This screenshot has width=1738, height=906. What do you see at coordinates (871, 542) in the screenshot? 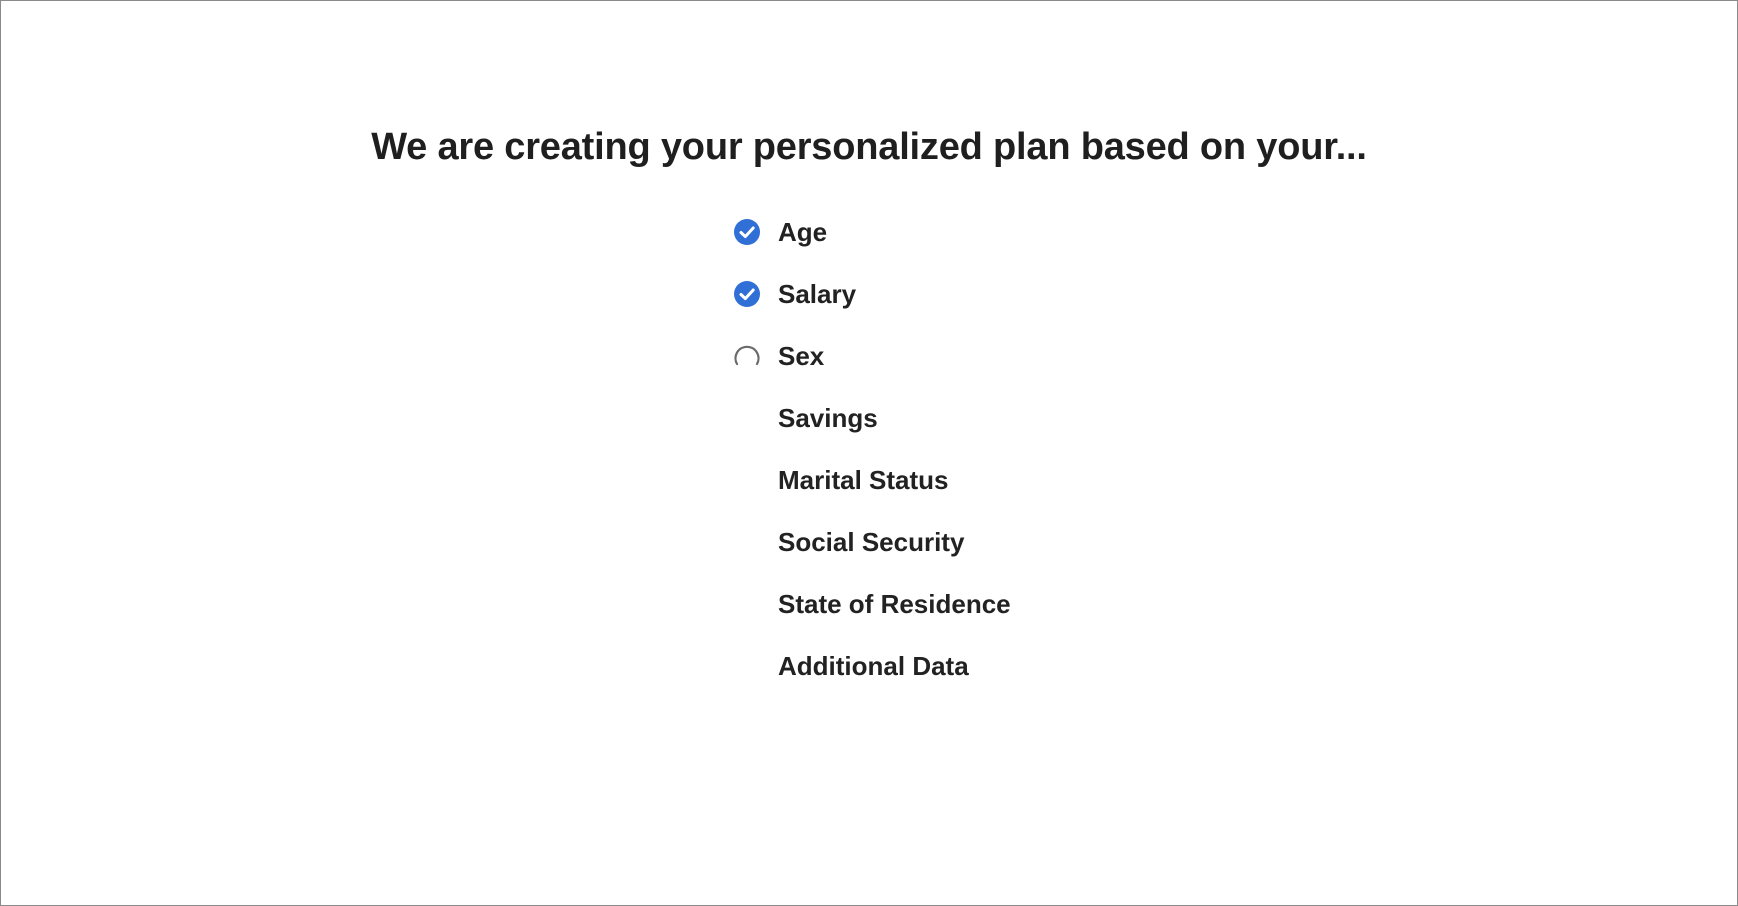
I see `item-label-social-security: Social Security` at bounding box center [871, 542].